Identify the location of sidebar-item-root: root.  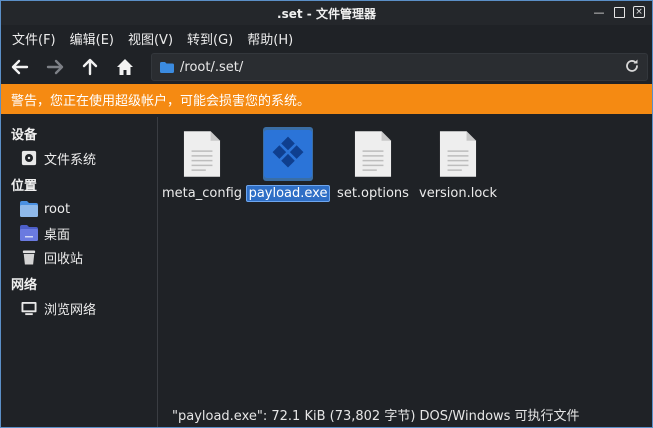
(79, 209).